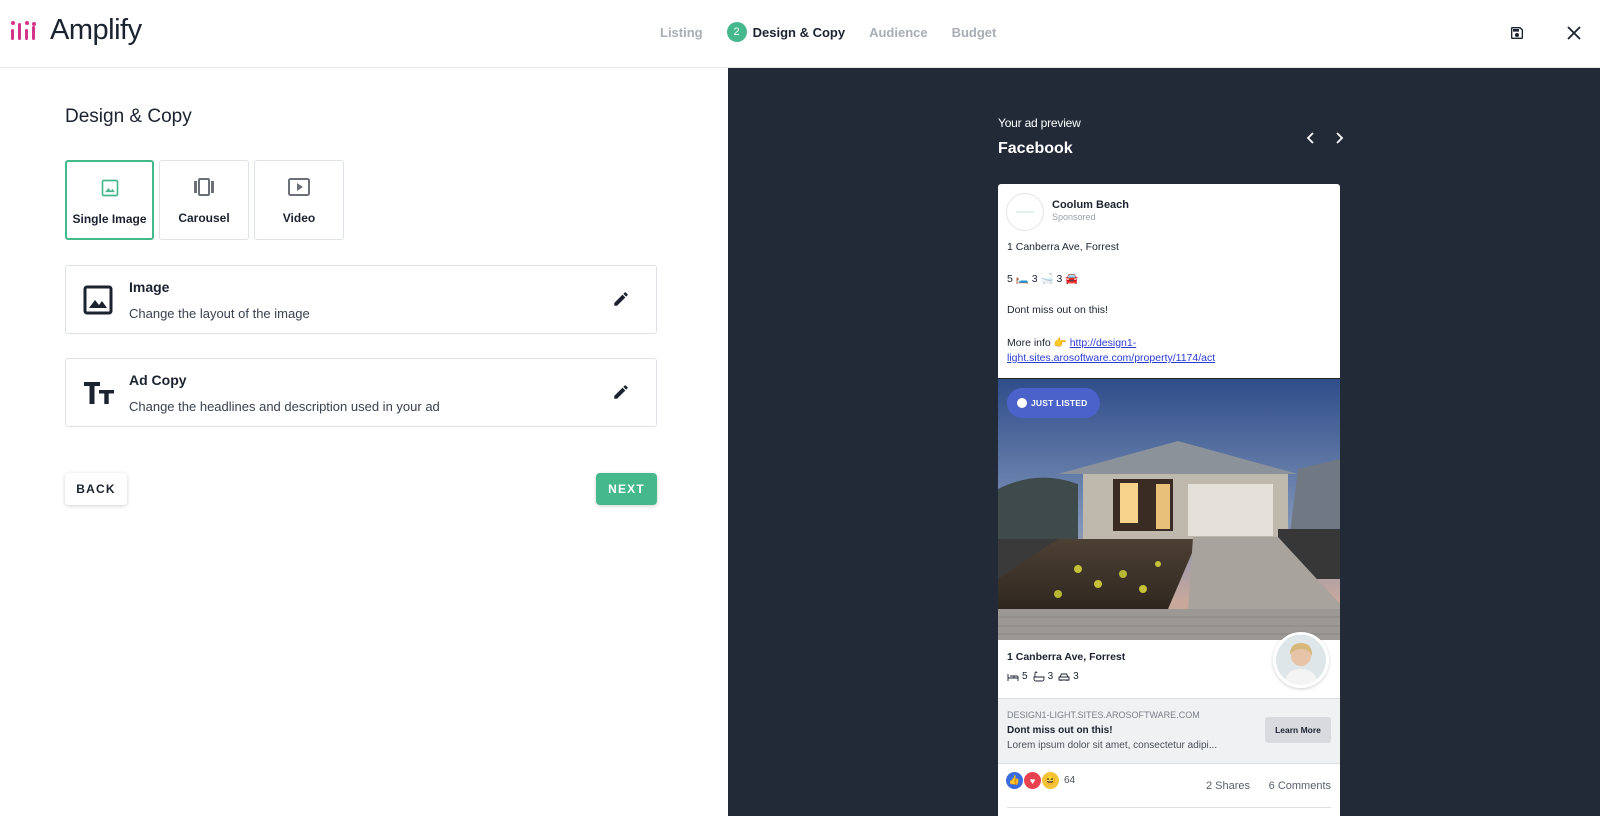 The image size is (1600, 816). What do you see at coordinates (1037, 343) in the screenshot?
I see `more-info-text: More info 👉` at bounding box center [1037, 343].